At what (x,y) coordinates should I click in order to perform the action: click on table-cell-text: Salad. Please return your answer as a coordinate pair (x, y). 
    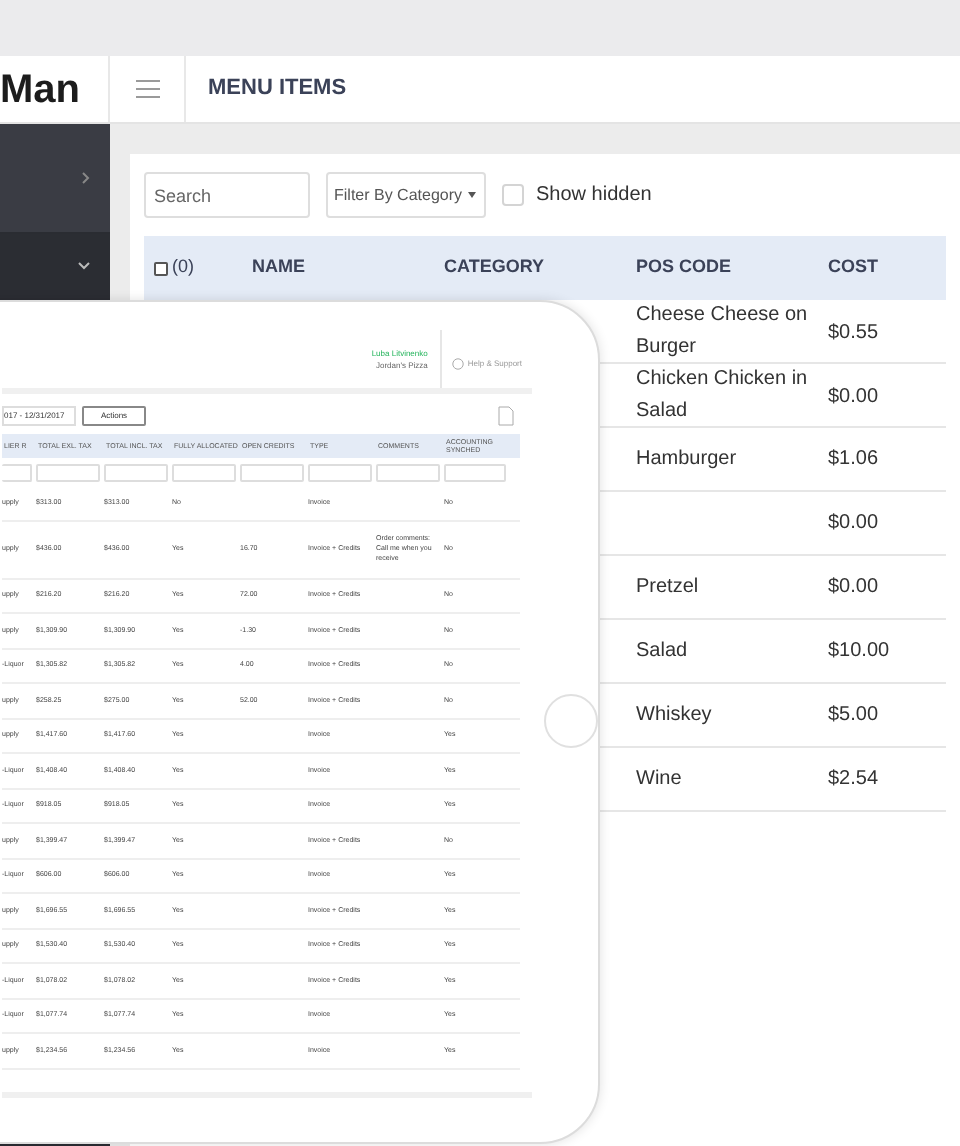
    Looking at the image, I should click on (663, 651).